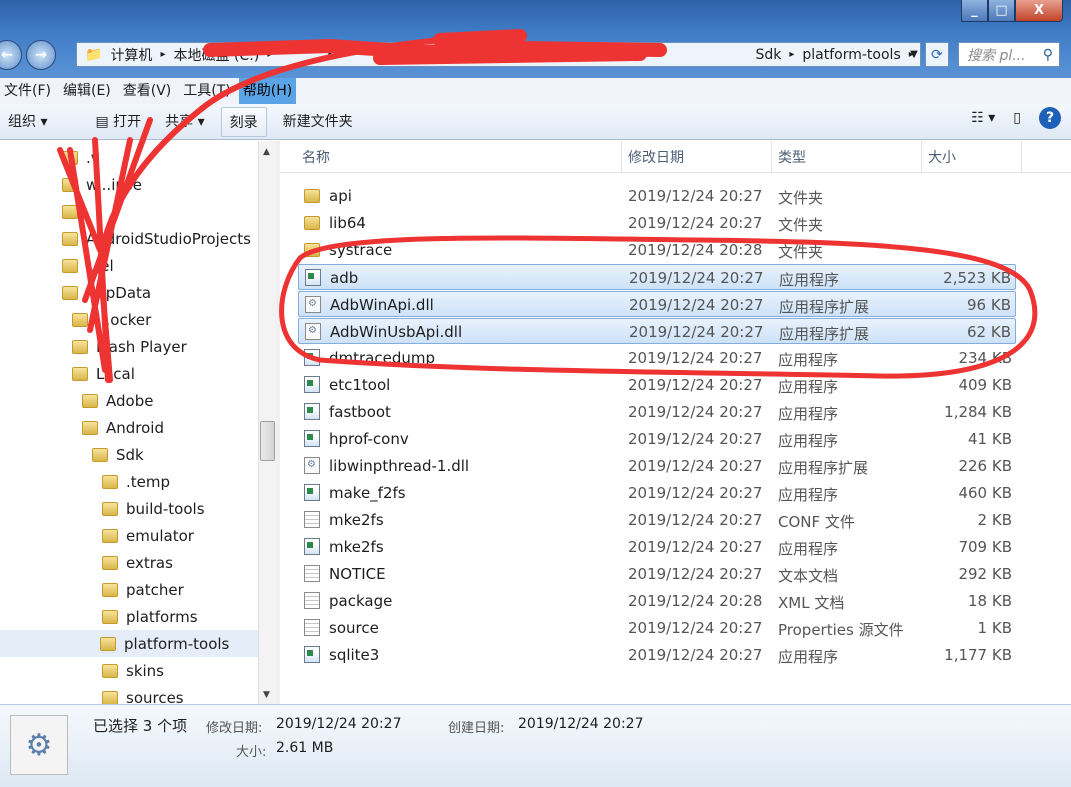 This screenshot has height=787, width=1071. Describe the element at coordinates (768, 55) in the screenshot. I see `breadcrumb-segment: Sdk` at that location.